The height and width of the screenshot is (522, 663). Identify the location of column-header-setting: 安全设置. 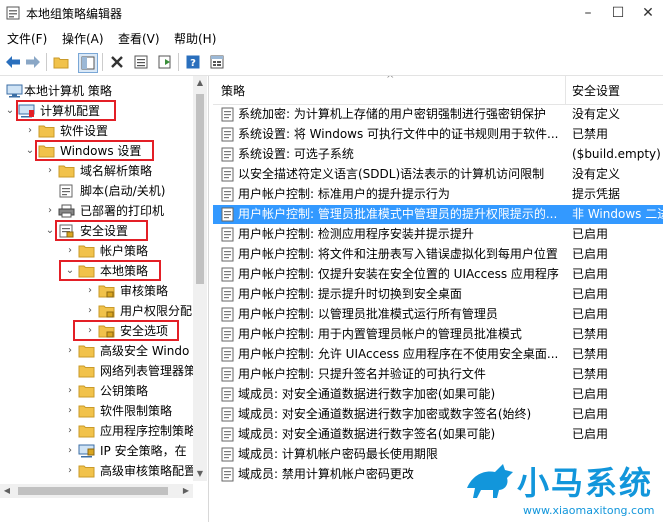
(596, 90).